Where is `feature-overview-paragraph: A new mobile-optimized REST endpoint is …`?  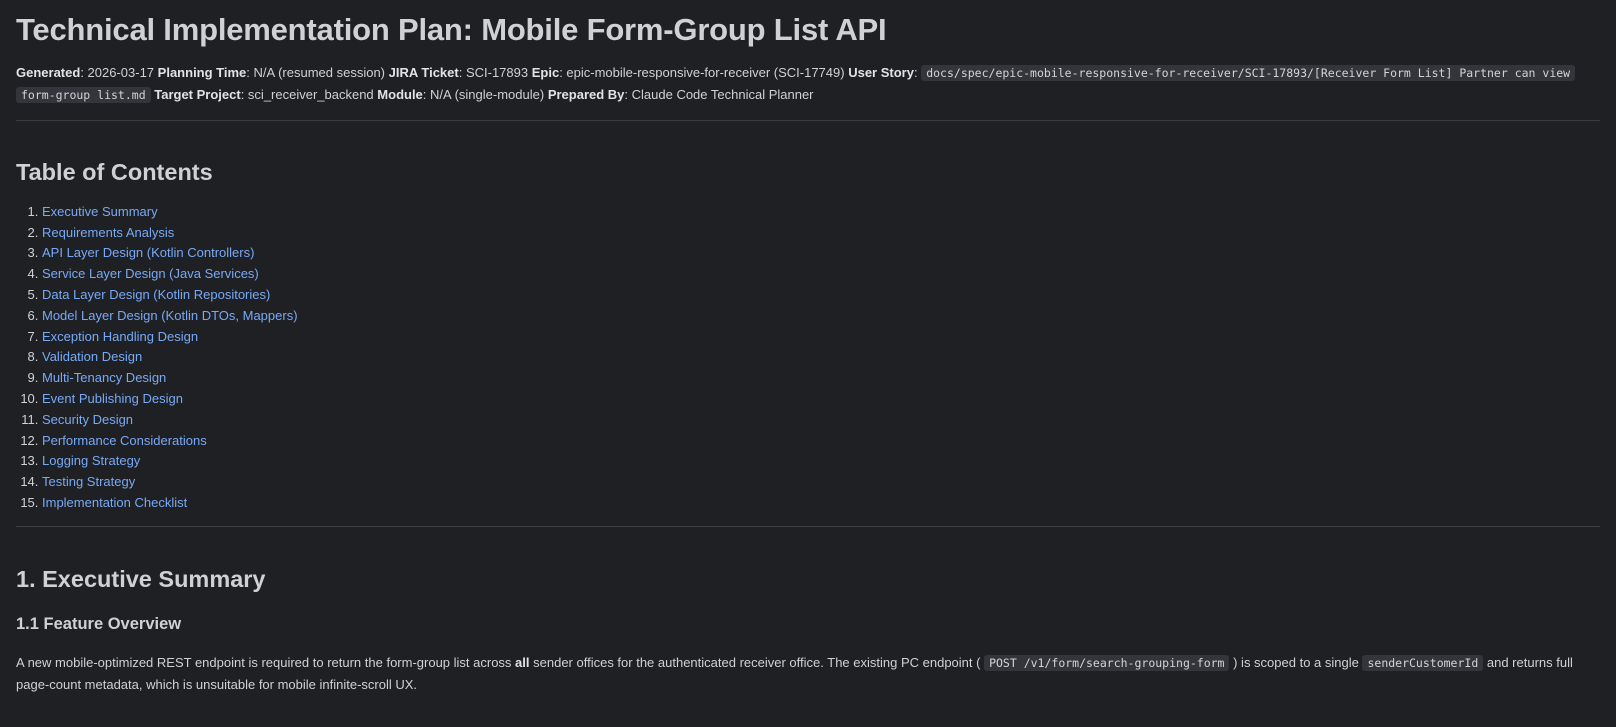 feature-overview-paragraph: A new mobile-optimized REST endpoint is … is located at coordinates (808, 673).